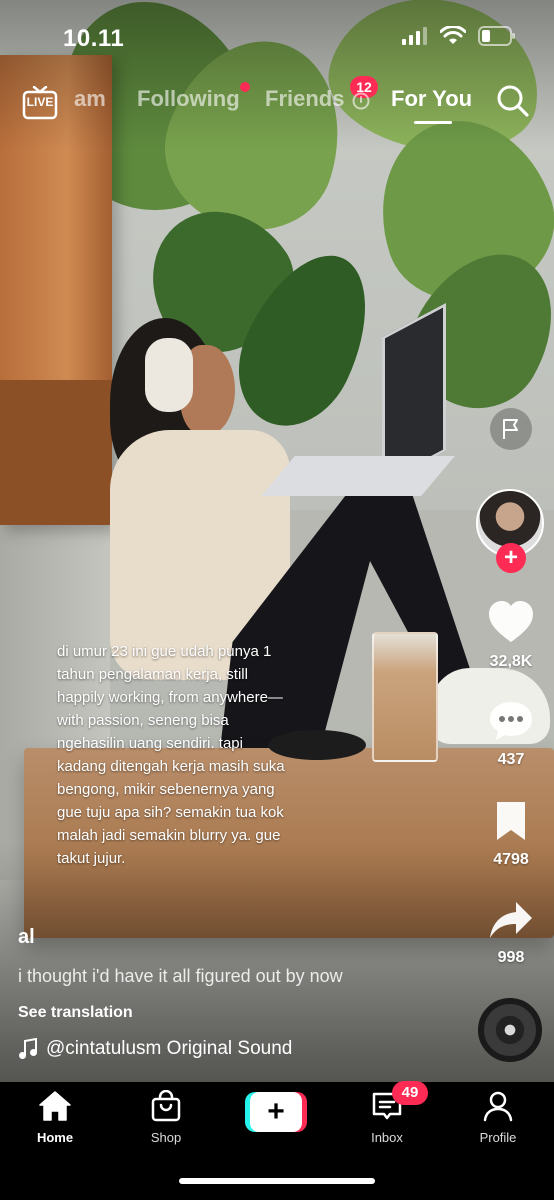 The width and height of the screenshot is (554, 1200). I want to click on live-button: LIVE, so click(40, 106).